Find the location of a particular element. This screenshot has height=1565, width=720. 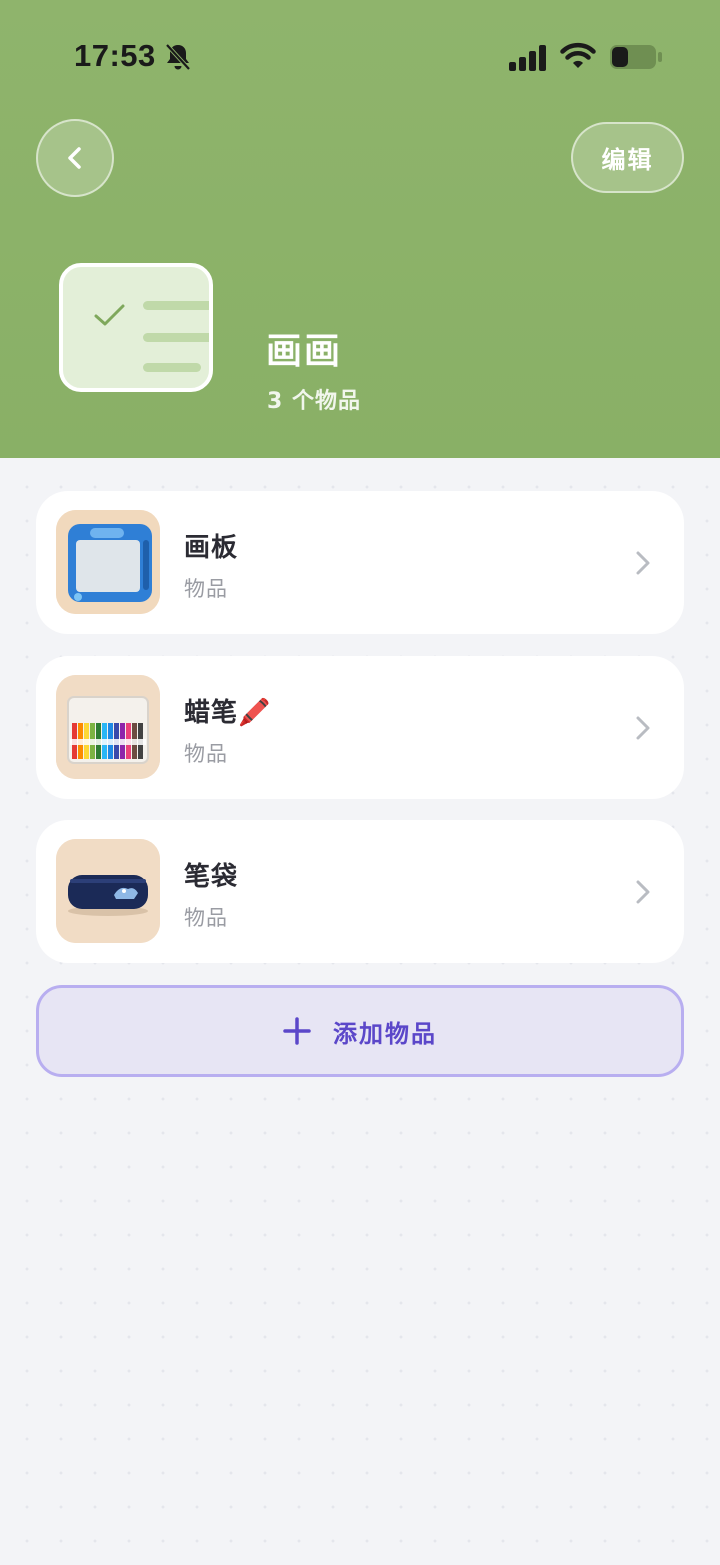

category-title: 画画 is located at coordinates (304, 351).